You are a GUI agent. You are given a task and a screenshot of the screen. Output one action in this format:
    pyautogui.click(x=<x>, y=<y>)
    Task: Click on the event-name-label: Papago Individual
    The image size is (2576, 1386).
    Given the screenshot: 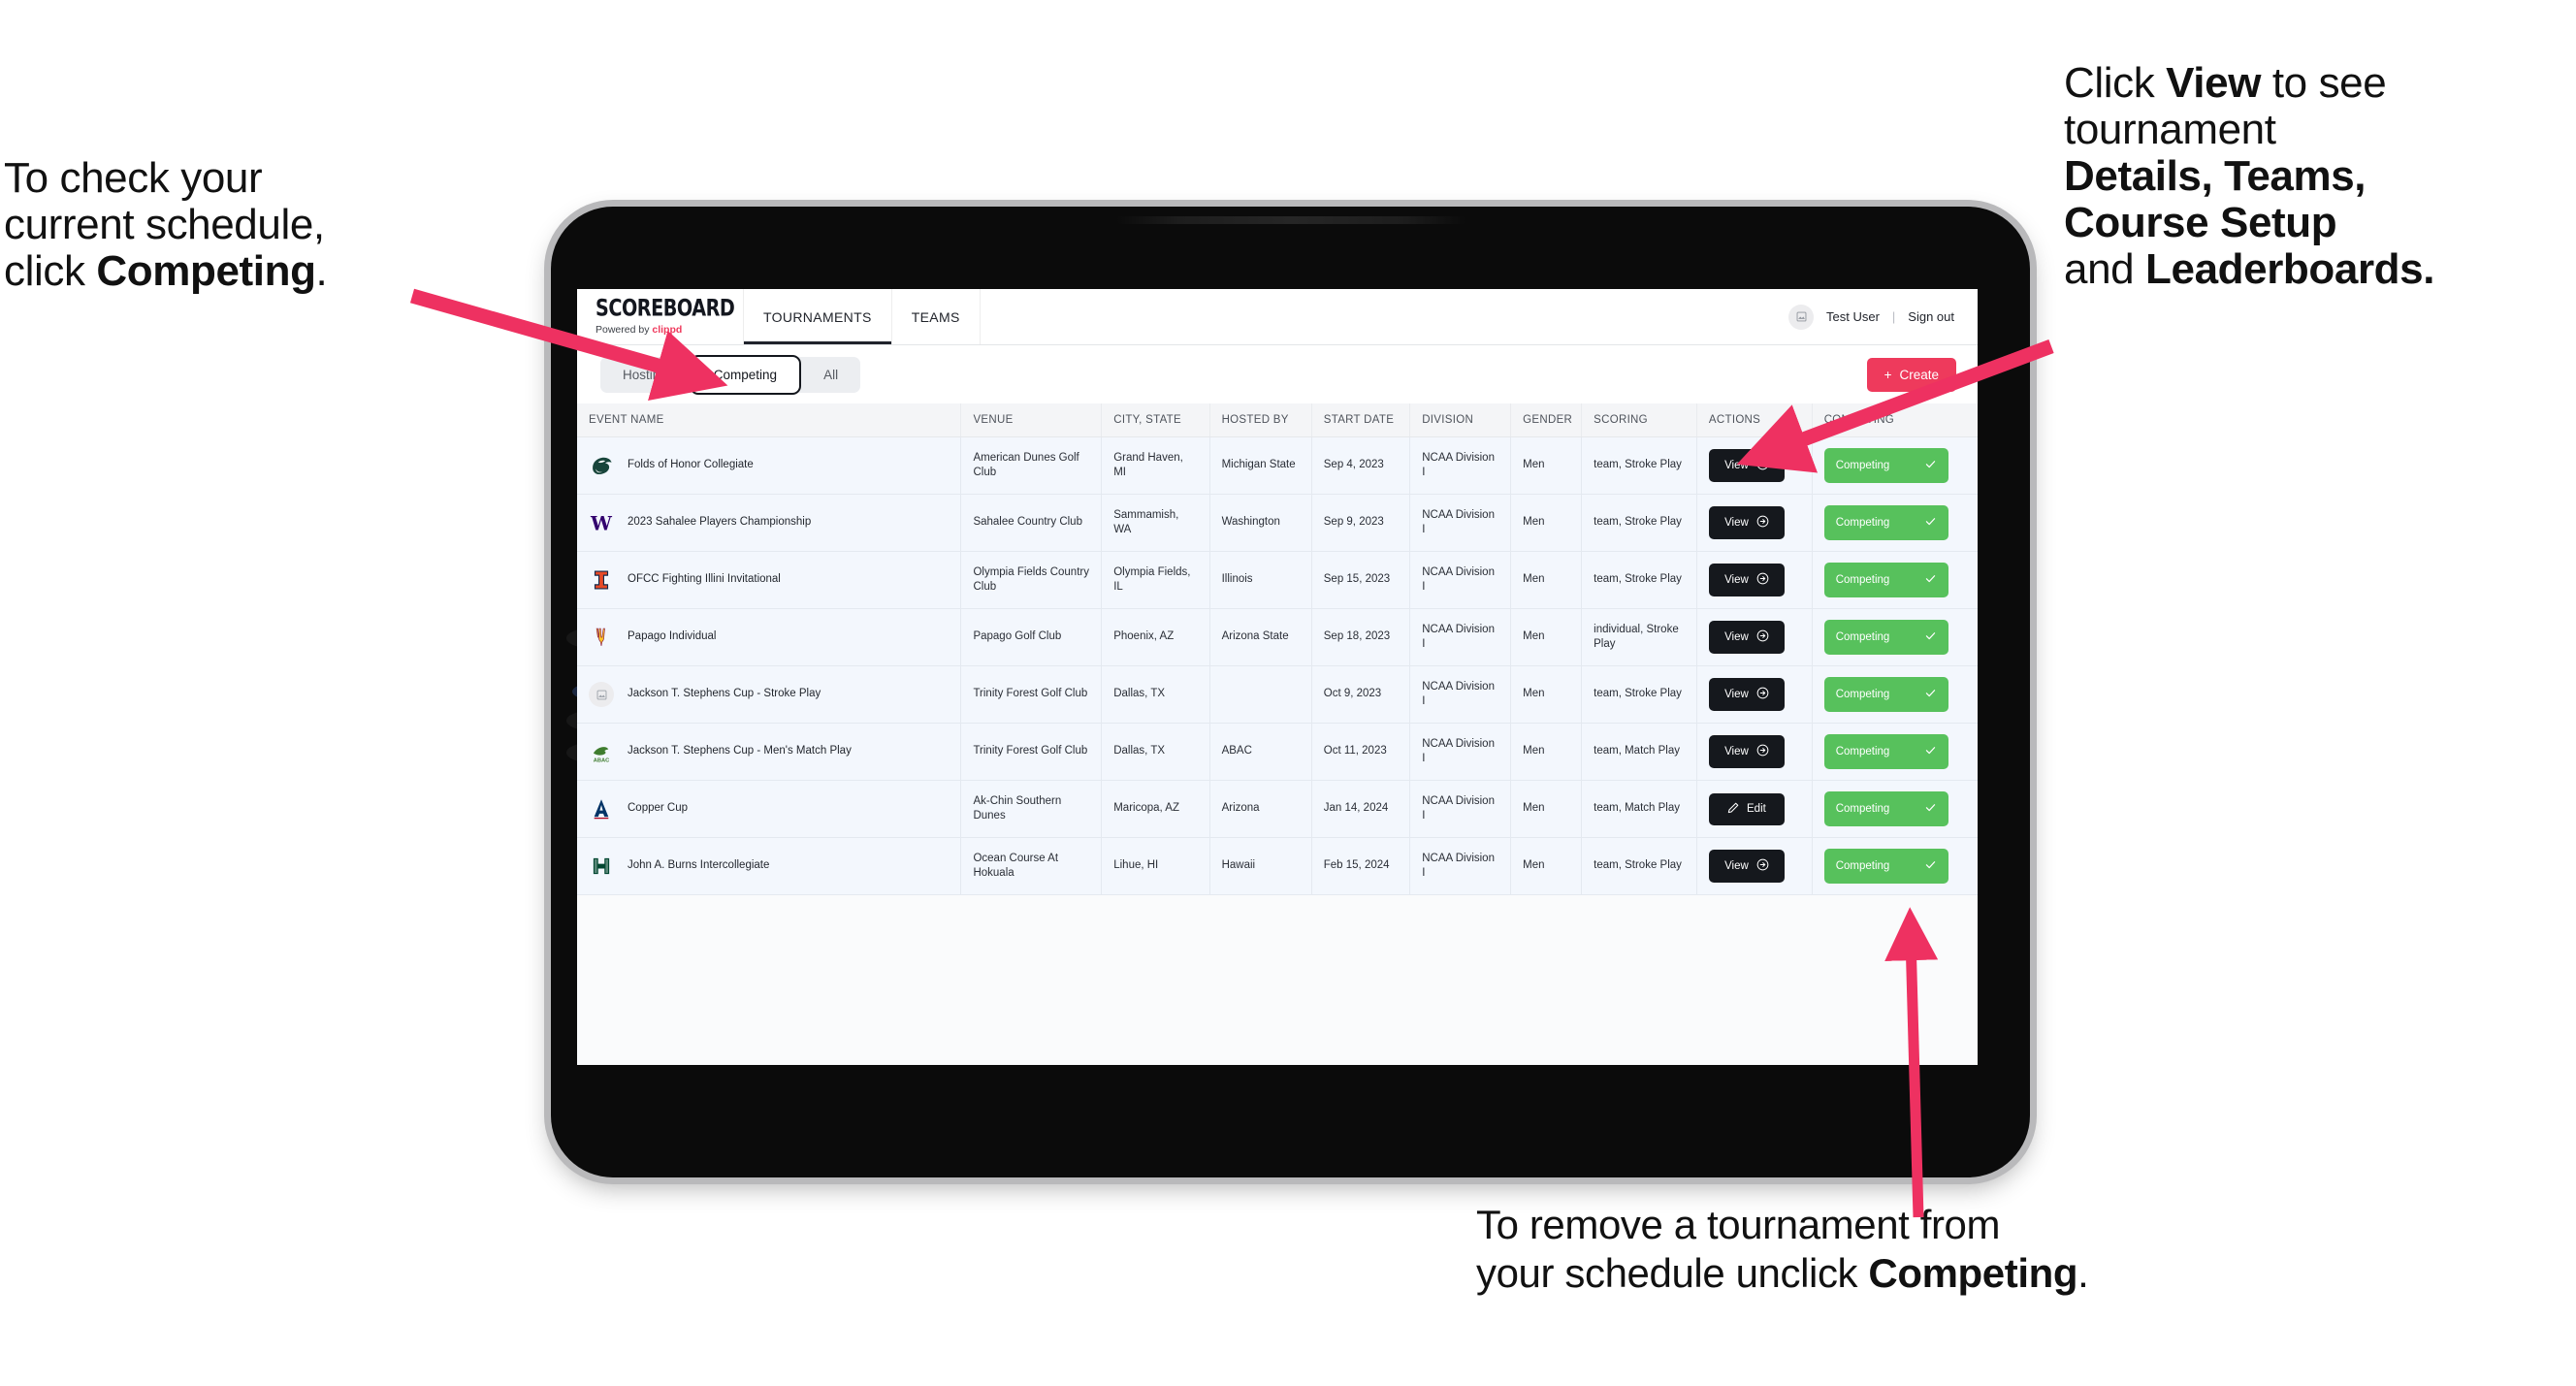 What is the action you would take?
    pyautogui.click(x=672, y=636)
    